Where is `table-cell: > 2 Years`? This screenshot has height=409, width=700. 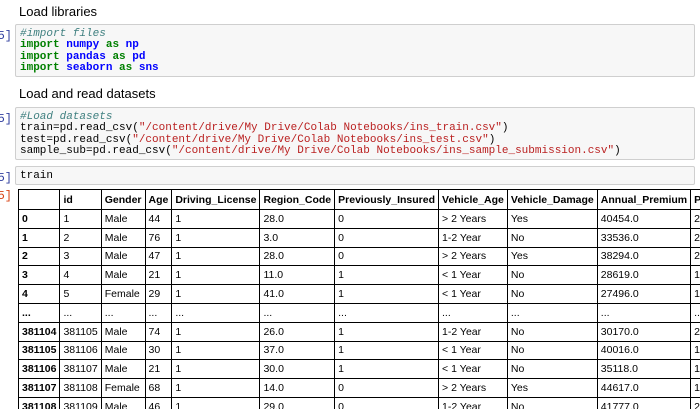 table-cell: > 2 Years is located at coordinates (473, 256).